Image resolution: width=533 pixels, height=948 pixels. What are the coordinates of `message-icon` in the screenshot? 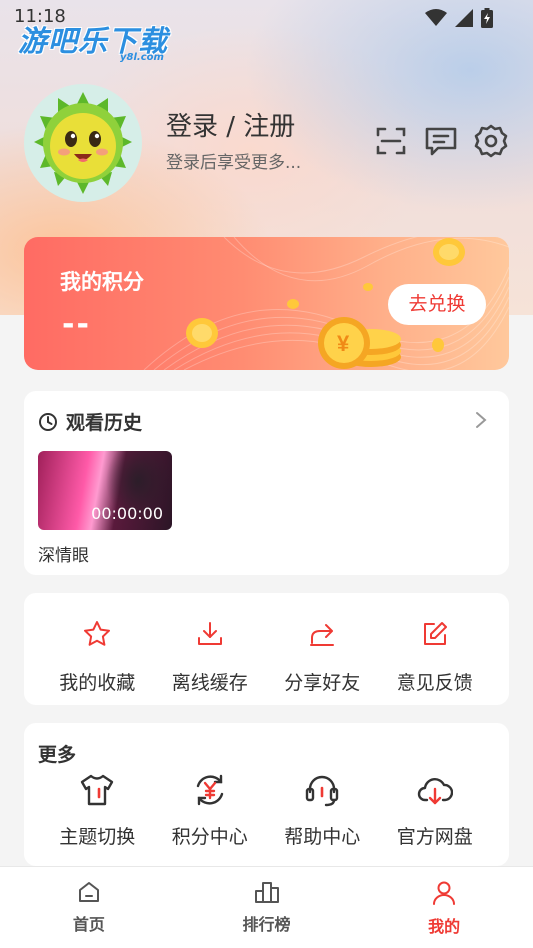 It's located at (441, 141).